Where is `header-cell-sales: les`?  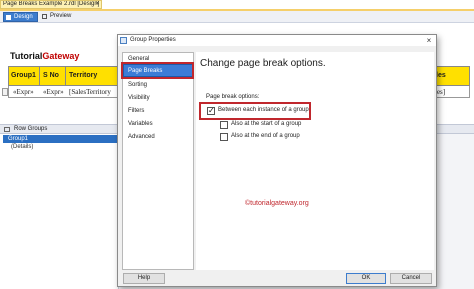 header-cell-sales: les is located at coordinates (451, 76).